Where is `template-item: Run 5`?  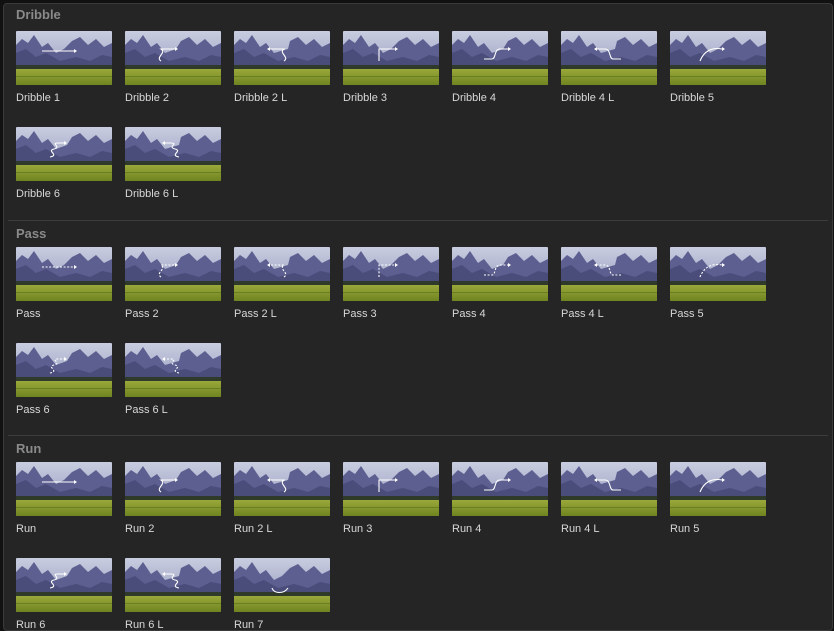 template-item: Run 5 is located at coordinates (718, 506).